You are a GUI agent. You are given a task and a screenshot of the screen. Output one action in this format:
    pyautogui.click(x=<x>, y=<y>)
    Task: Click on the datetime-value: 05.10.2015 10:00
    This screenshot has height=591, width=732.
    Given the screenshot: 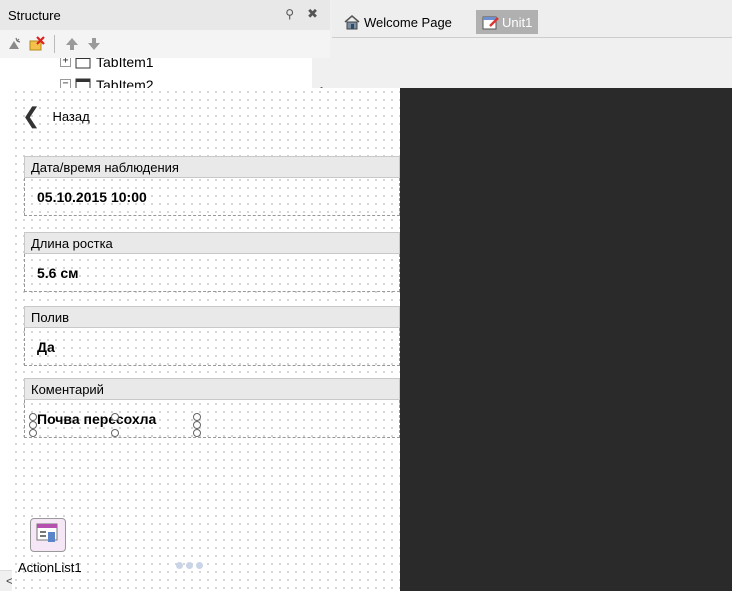 What is the action you would take?
    pyautogui.click(x=212, y=197)
    